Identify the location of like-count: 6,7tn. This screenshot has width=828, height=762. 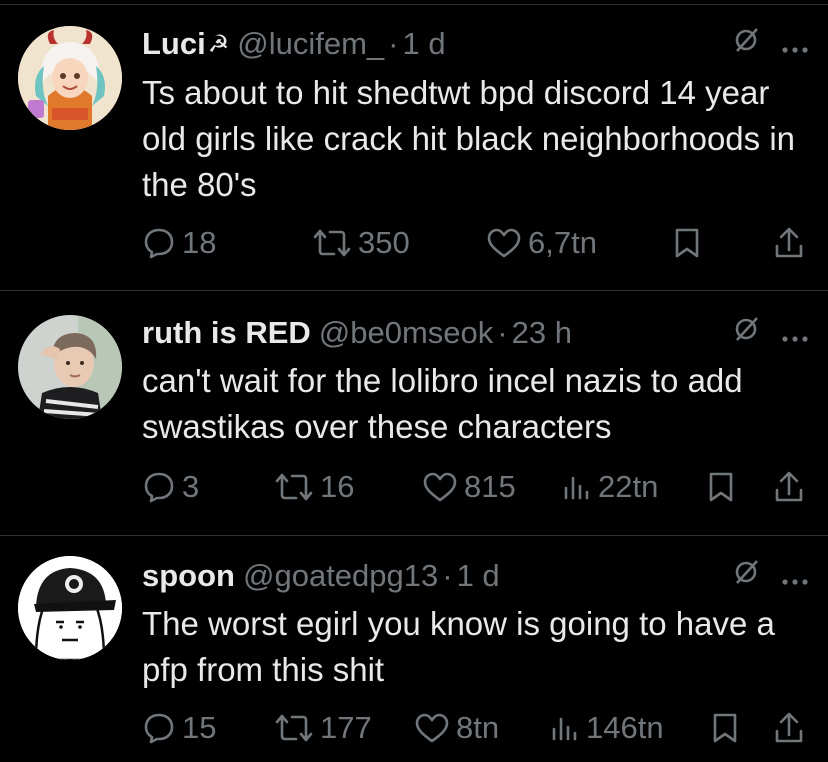
(562, 242).